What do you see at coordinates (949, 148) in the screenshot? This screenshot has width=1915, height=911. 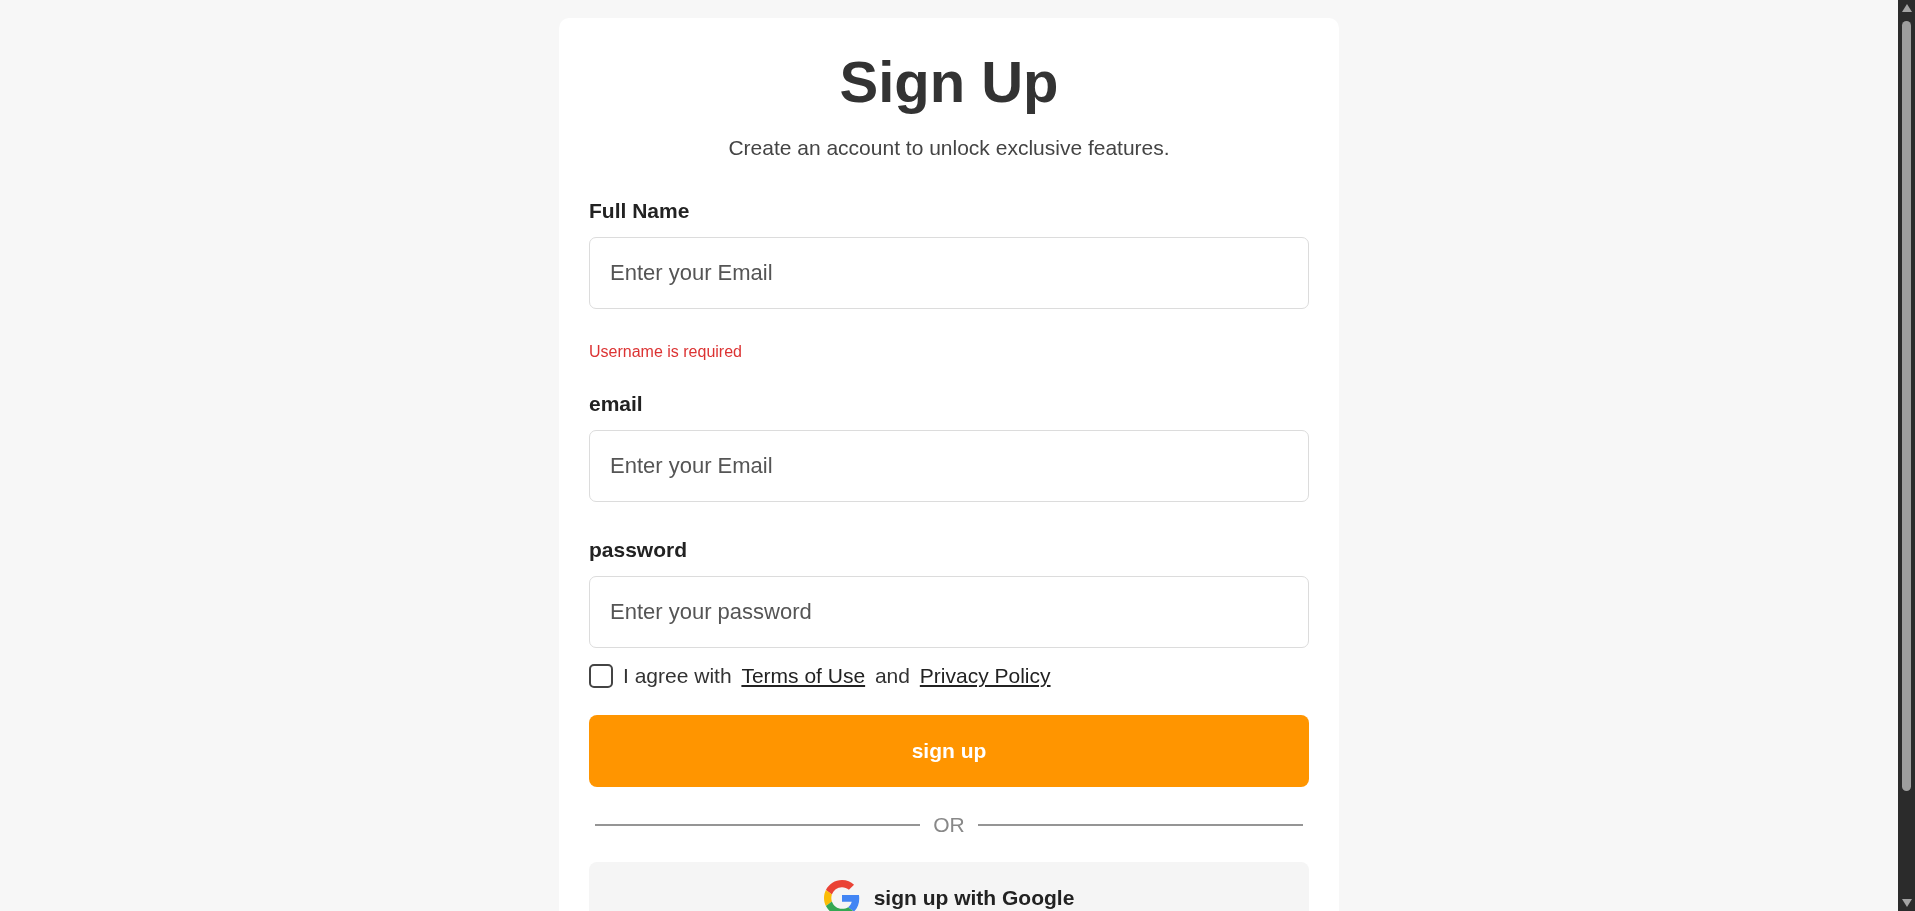 I see `page-subtitle: Create an account to unlock exclusive features.` at bounding box center [949, 148].